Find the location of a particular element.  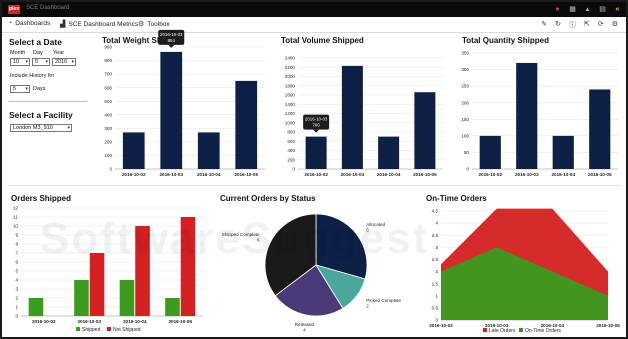

y-tick-label: 500 is located at coordinates (108, 101).